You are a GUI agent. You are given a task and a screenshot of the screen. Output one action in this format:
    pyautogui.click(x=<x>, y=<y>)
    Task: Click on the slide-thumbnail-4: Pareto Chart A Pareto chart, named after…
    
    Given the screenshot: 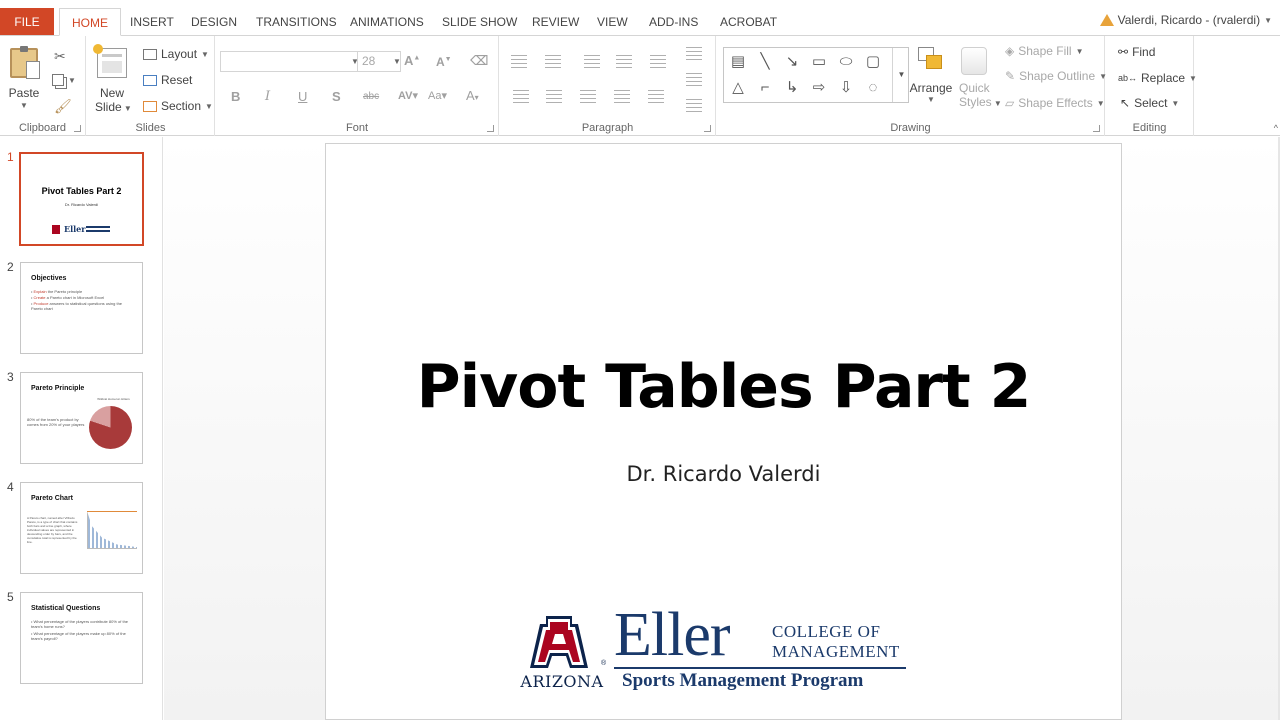 What is the action you would take?
    pyautogui.click(x=81, y=528)
    